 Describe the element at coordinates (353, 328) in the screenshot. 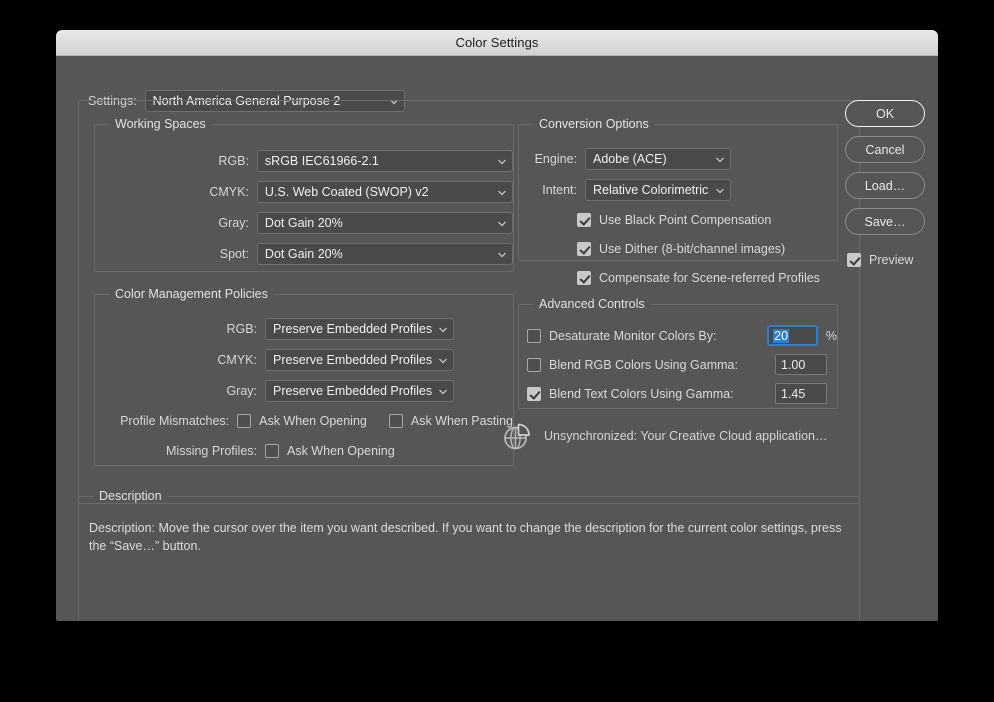

I see `policy-rgb-value: Preserve Embedded Profiles` at that location.